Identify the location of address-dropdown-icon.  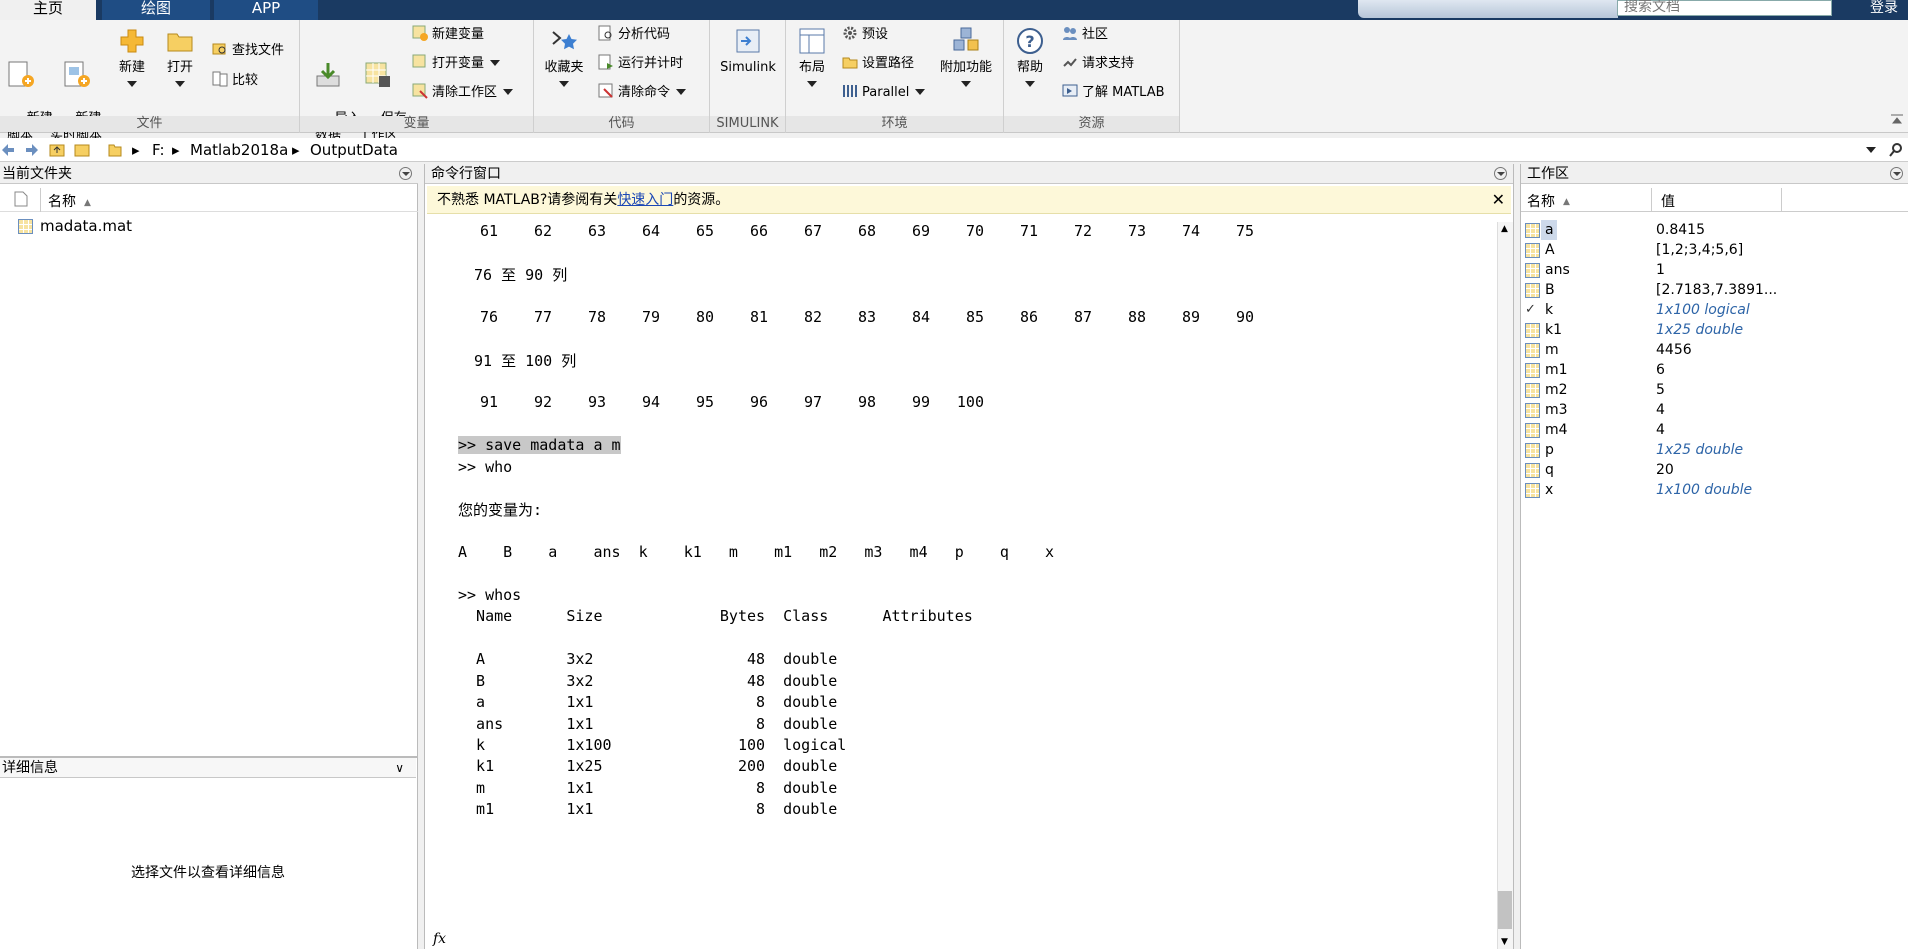
(1871, 150).